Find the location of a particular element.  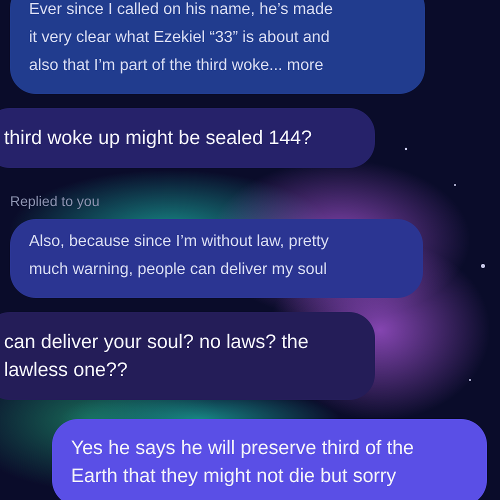

received-message: can deliver your soul? no laws? the lawless one?? is located at coordinates (187, 356).